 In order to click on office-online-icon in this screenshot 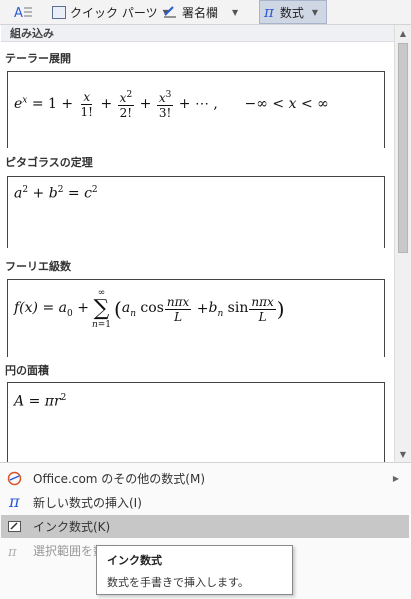, I will do `click(14, 478)`.